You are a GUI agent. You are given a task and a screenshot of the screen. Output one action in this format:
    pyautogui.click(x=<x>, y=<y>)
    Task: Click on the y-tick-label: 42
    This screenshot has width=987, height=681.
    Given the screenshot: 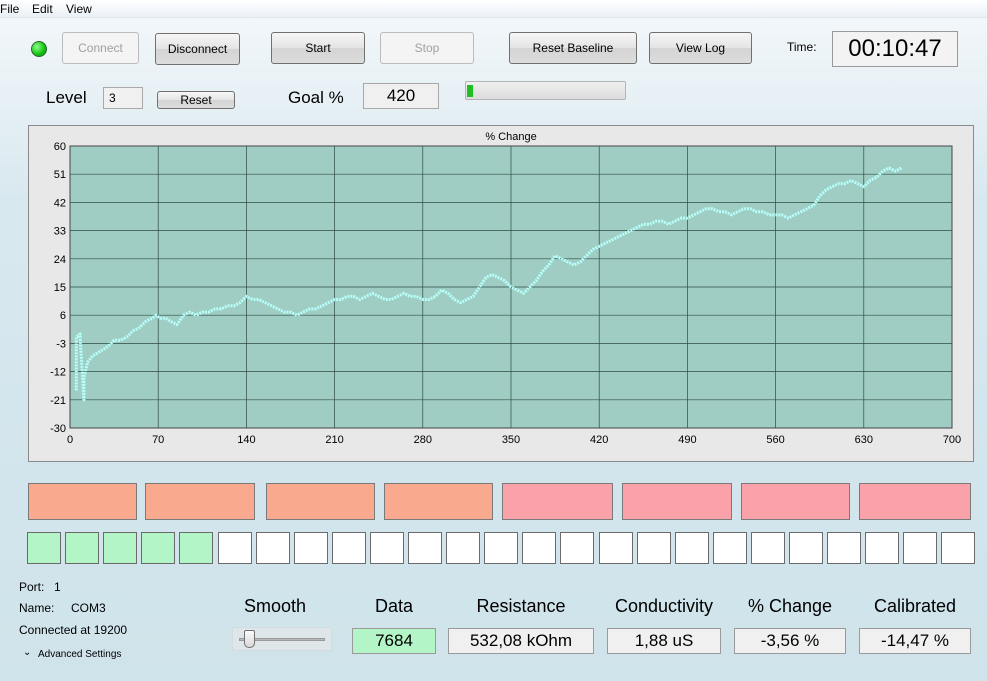 What is the action you would take?
    pyautogui.click(x=60, y=203)
    